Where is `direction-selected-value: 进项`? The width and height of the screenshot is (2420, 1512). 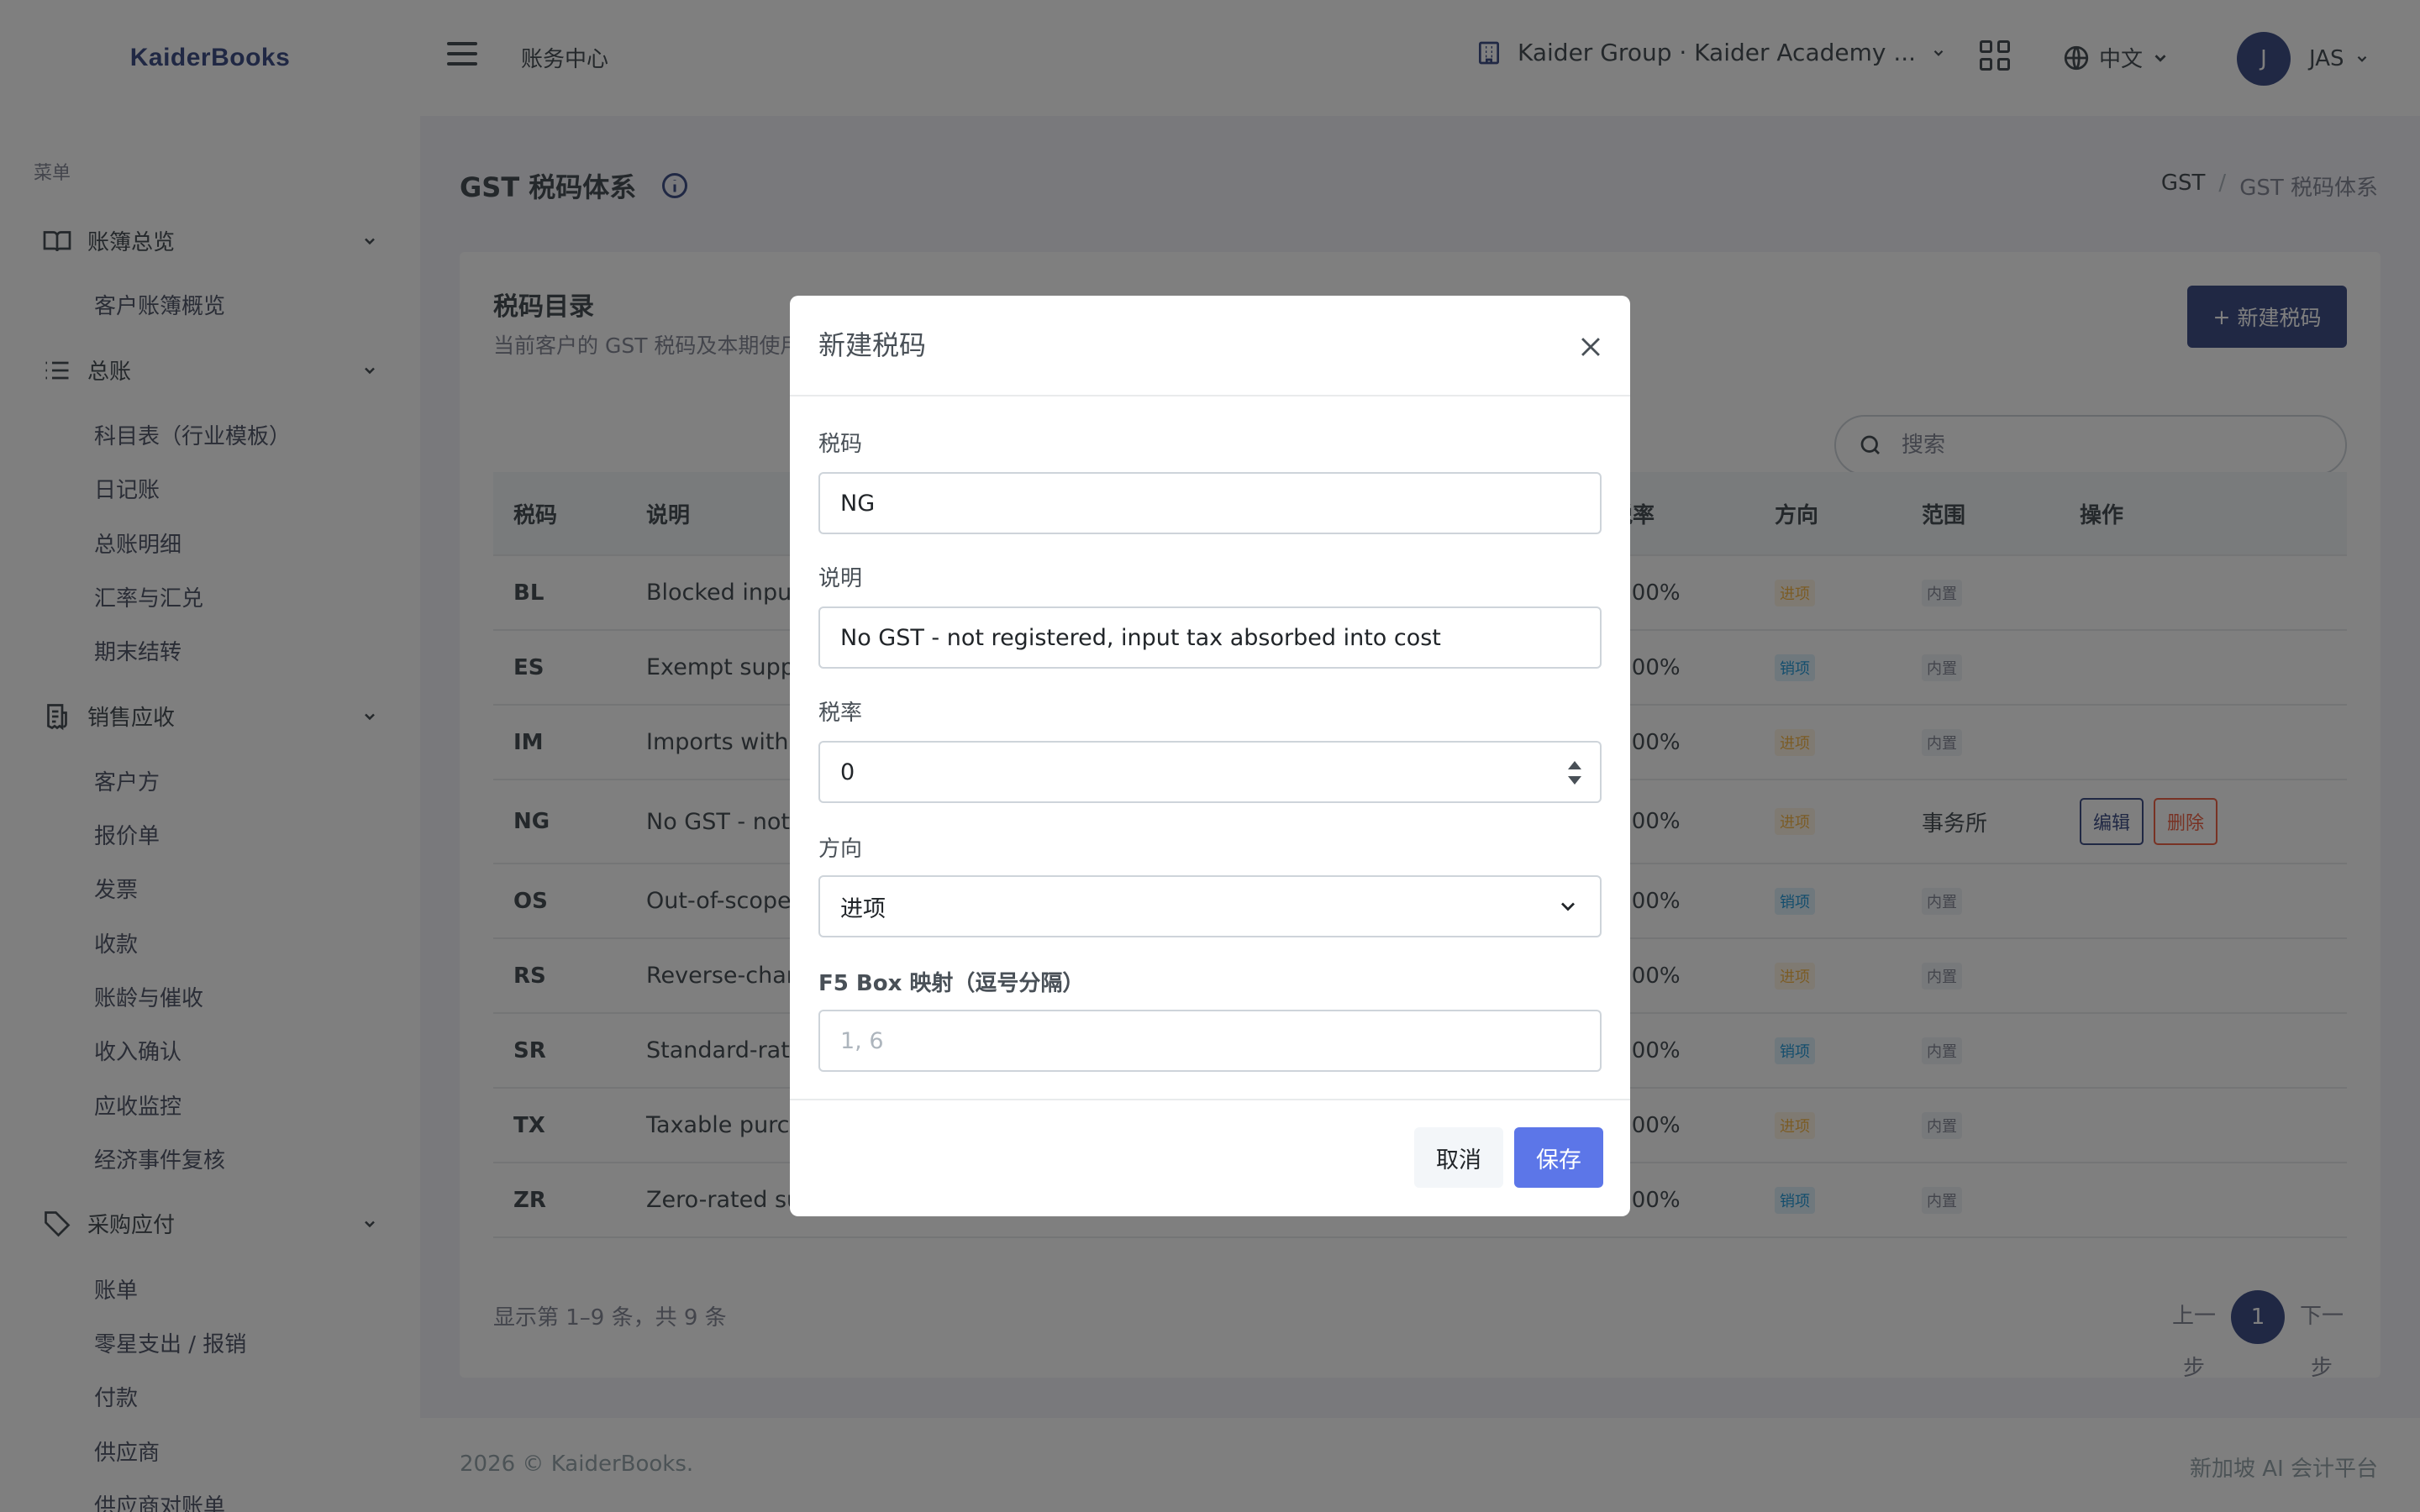 direction-selected-value: 进项 is located at coordinates (863, 908).